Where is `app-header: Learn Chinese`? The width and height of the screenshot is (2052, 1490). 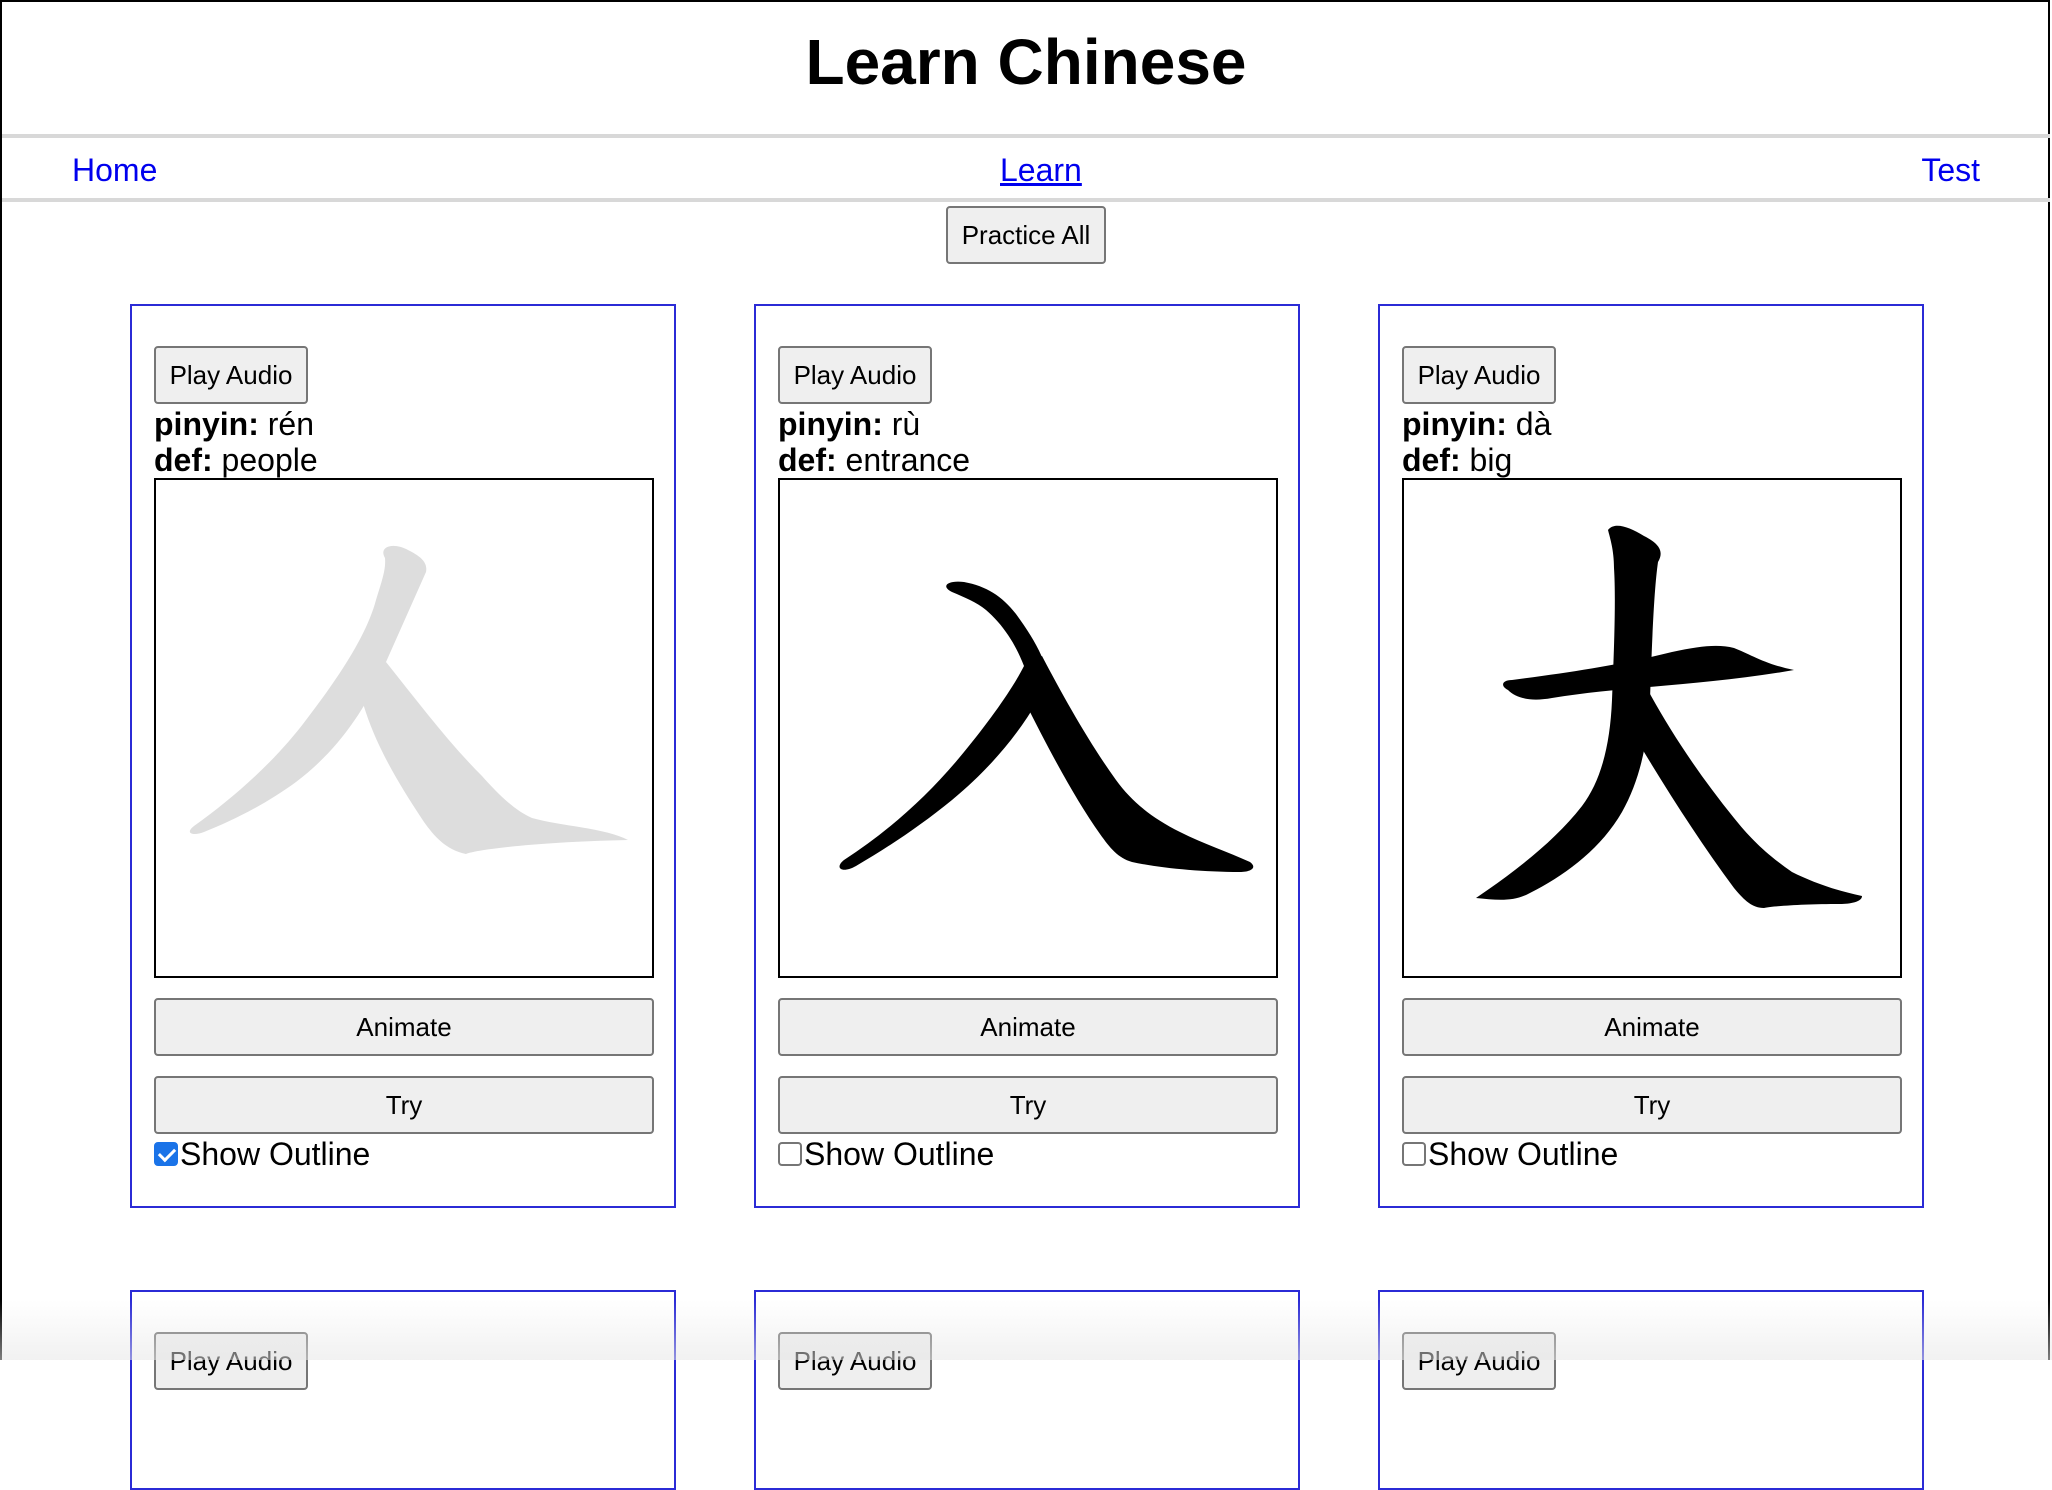
app-header: Learn Chinese is located at coordinates (1026, 70).